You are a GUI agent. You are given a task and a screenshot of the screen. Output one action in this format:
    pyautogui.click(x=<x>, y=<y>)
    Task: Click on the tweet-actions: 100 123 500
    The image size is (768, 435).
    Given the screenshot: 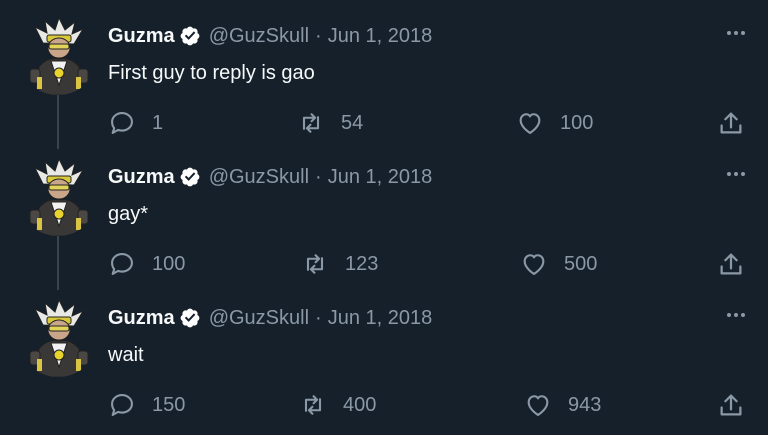 What is the action you would take?
    pyautogui.click(x=384, y=264)
    